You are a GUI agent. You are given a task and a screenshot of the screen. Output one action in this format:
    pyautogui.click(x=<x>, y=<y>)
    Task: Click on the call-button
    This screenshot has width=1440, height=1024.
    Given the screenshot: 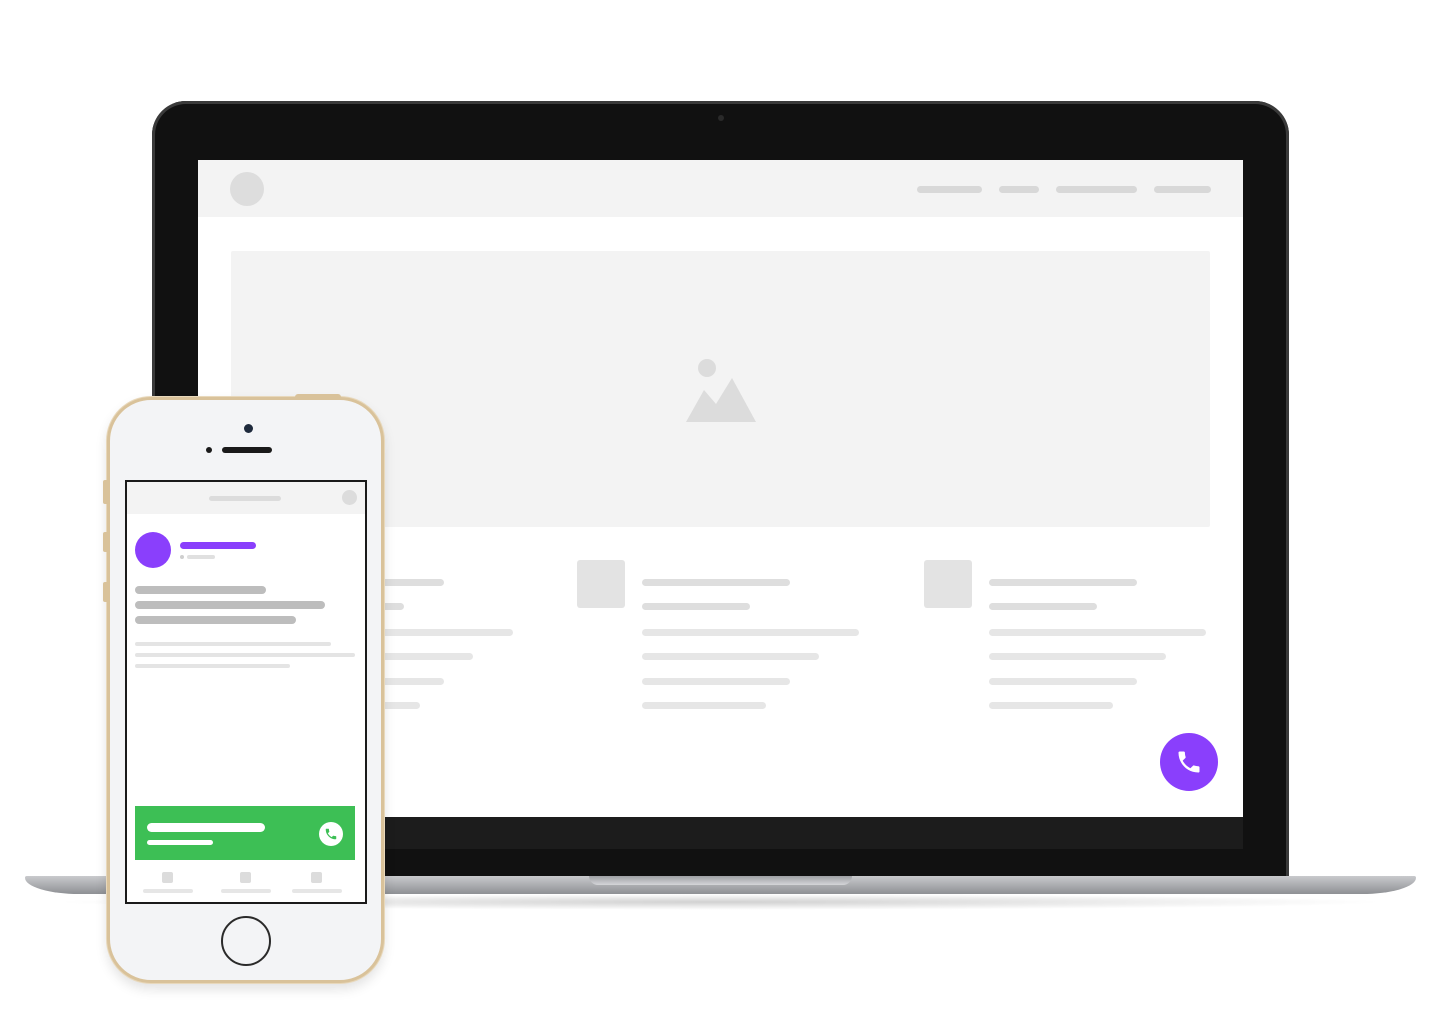 What is the action you would take?
    pyautogui.click(x=1189, y=762)
    